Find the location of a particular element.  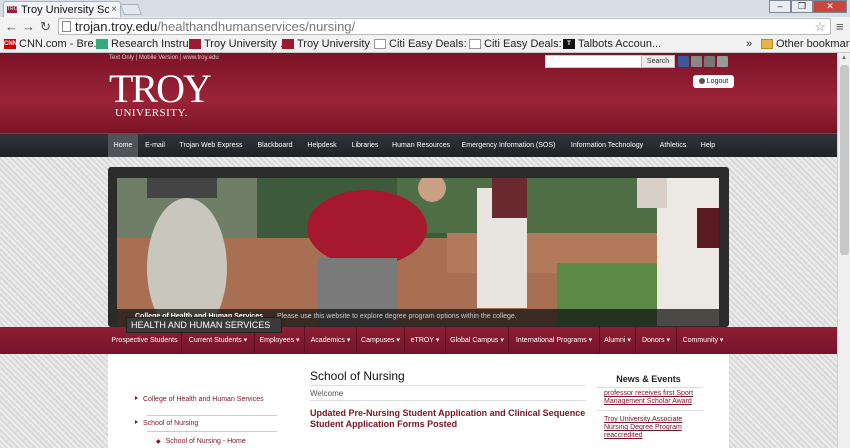

tab-close-icon: × is located at coordinates (115, 9).